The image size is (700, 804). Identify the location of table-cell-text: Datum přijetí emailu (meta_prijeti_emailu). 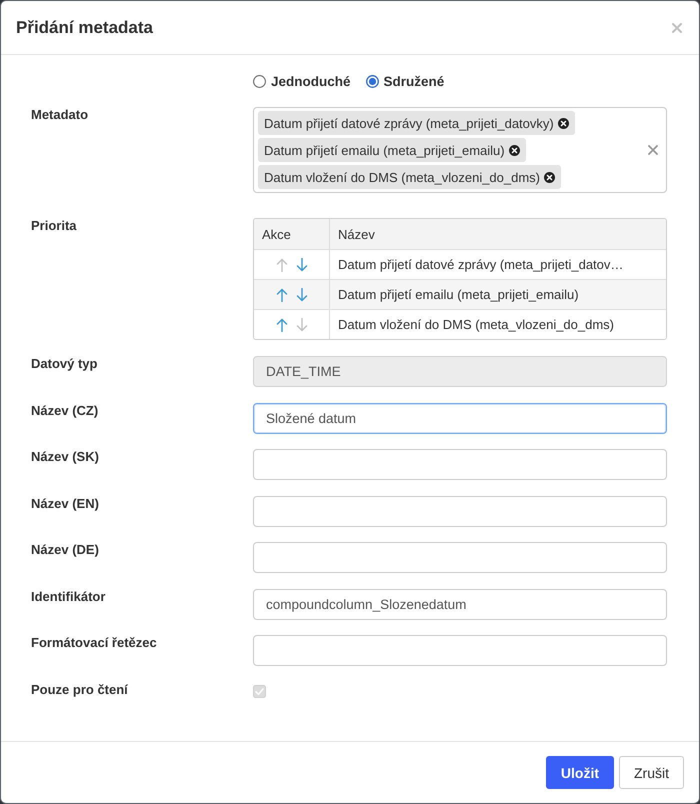
(458, 295).